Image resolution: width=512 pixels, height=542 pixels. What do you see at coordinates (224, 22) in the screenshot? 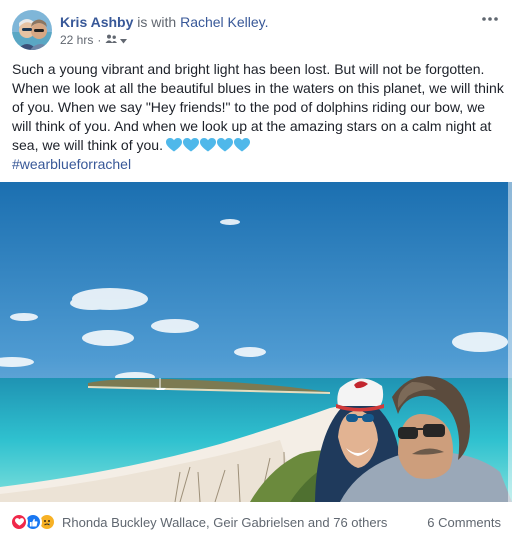
I see `tagged-user-link: Rachel Kelley.` at bounding box center [224, 22].